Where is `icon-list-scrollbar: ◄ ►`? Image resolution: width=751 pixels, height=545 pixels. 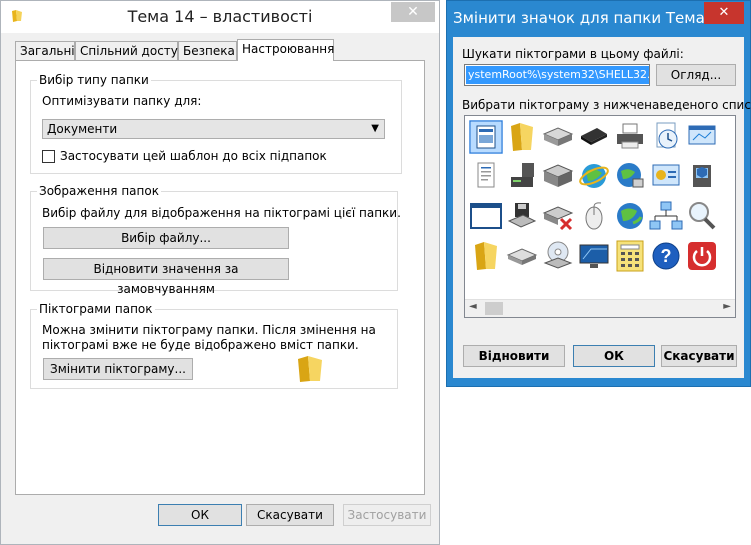
icon-list-scrollbar: ◄ ► is located at coordinates (600, 308).